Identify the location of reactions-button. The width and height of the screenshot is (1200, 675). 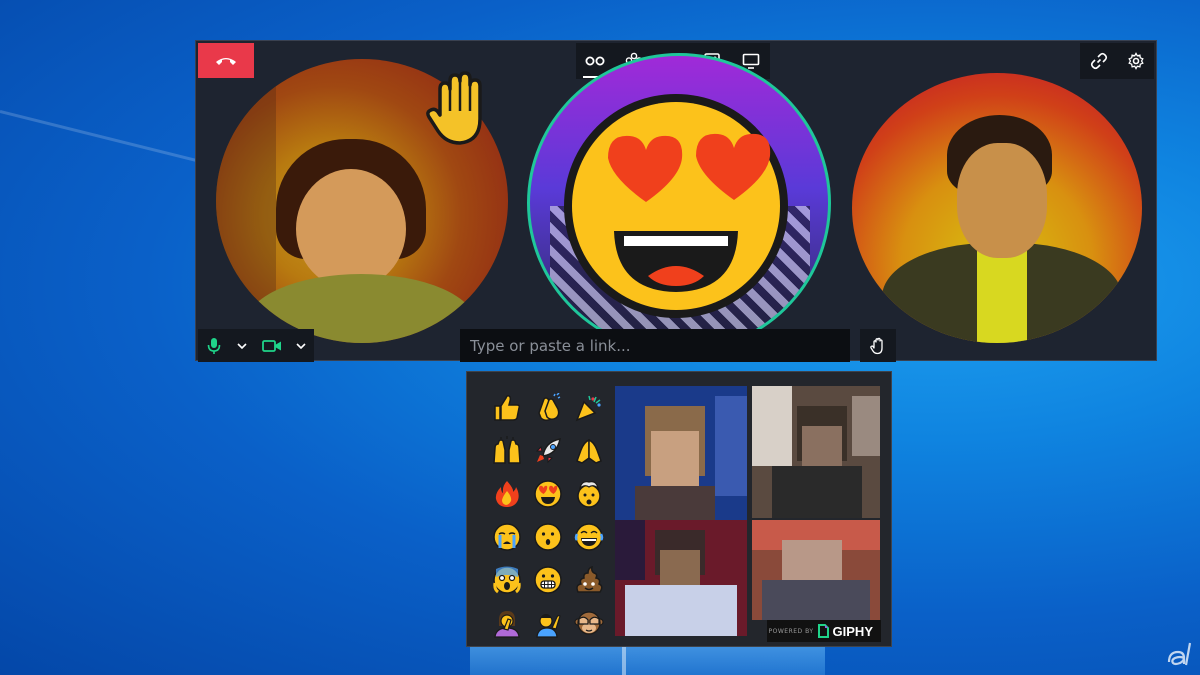
(878, 345).